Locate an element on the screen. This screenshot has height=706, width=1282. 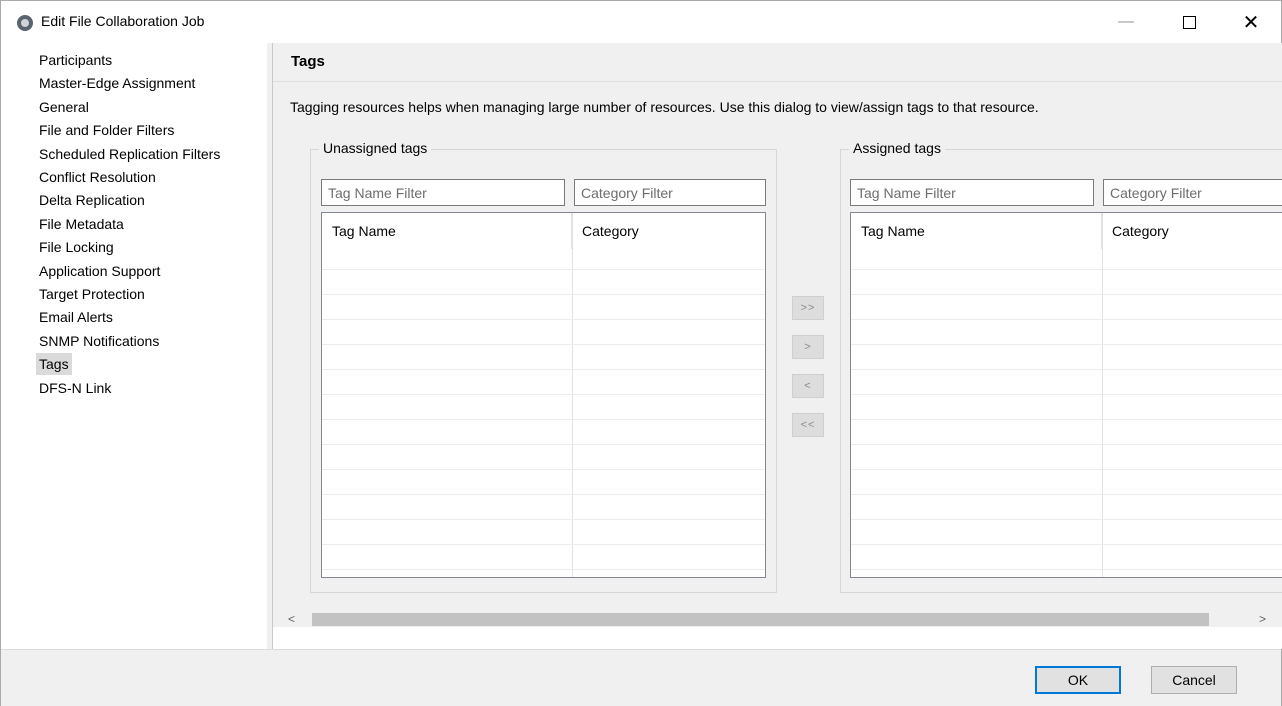
horizontal-scrollbar: < > is located at coordinates (777, 618).